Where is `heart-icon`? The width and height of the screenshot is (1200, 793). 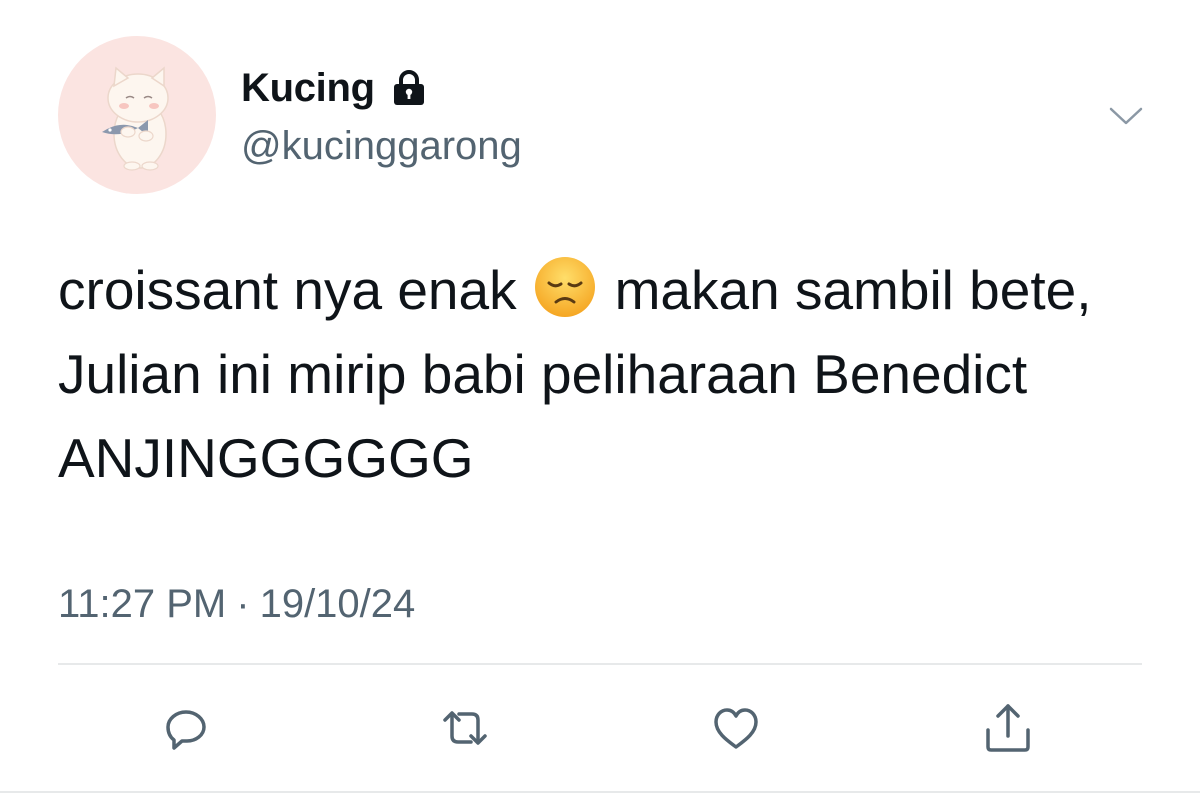 heart-icon is located at coordinates (736, 728).